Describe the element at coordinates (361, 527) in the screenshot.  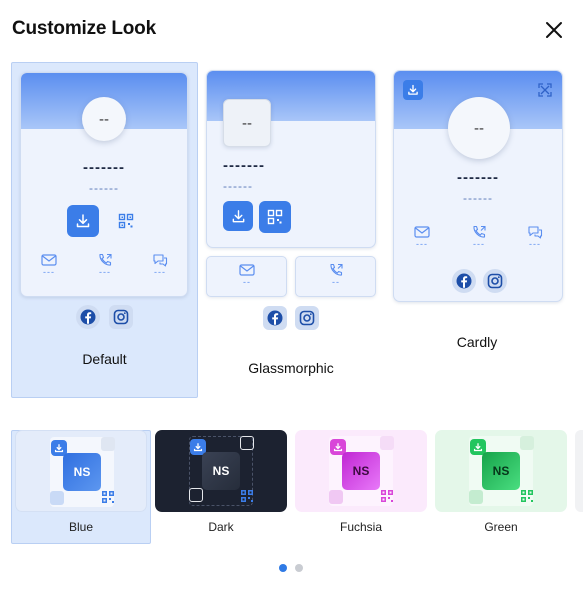
I see `theme-name: Fuchsia` at that location.